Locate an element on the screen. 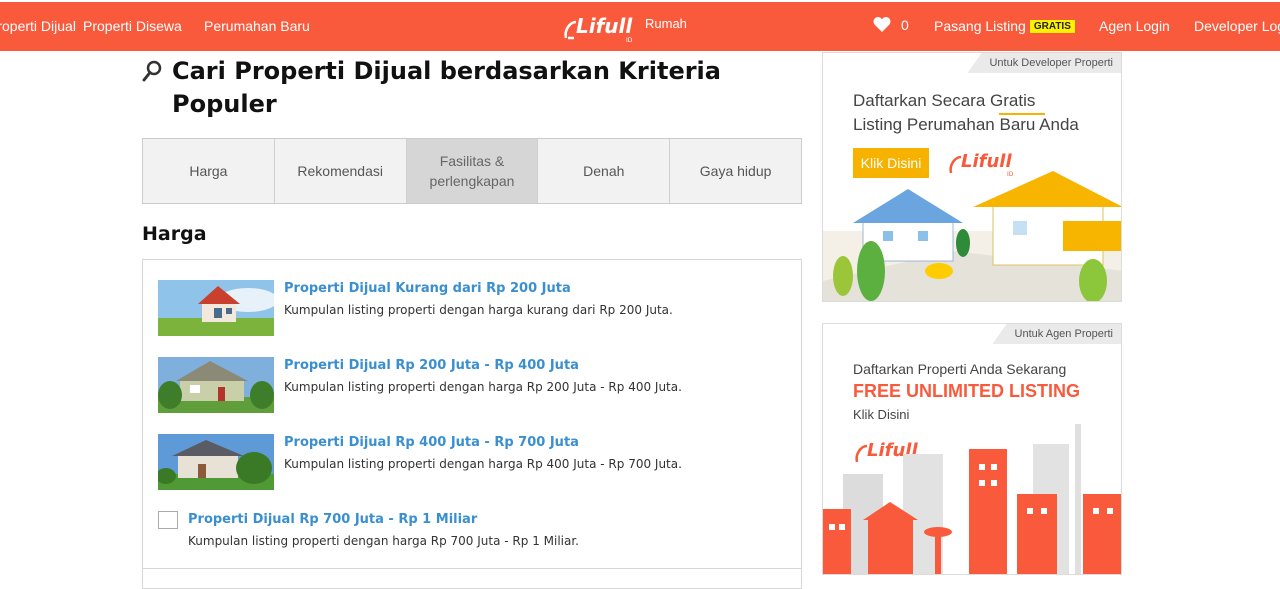 The height and width of the screenshot is (589, 1280). tab-fasilitas-perlengkapan: Fasilitas & perlengkapan is located at coordinates (472, 171).